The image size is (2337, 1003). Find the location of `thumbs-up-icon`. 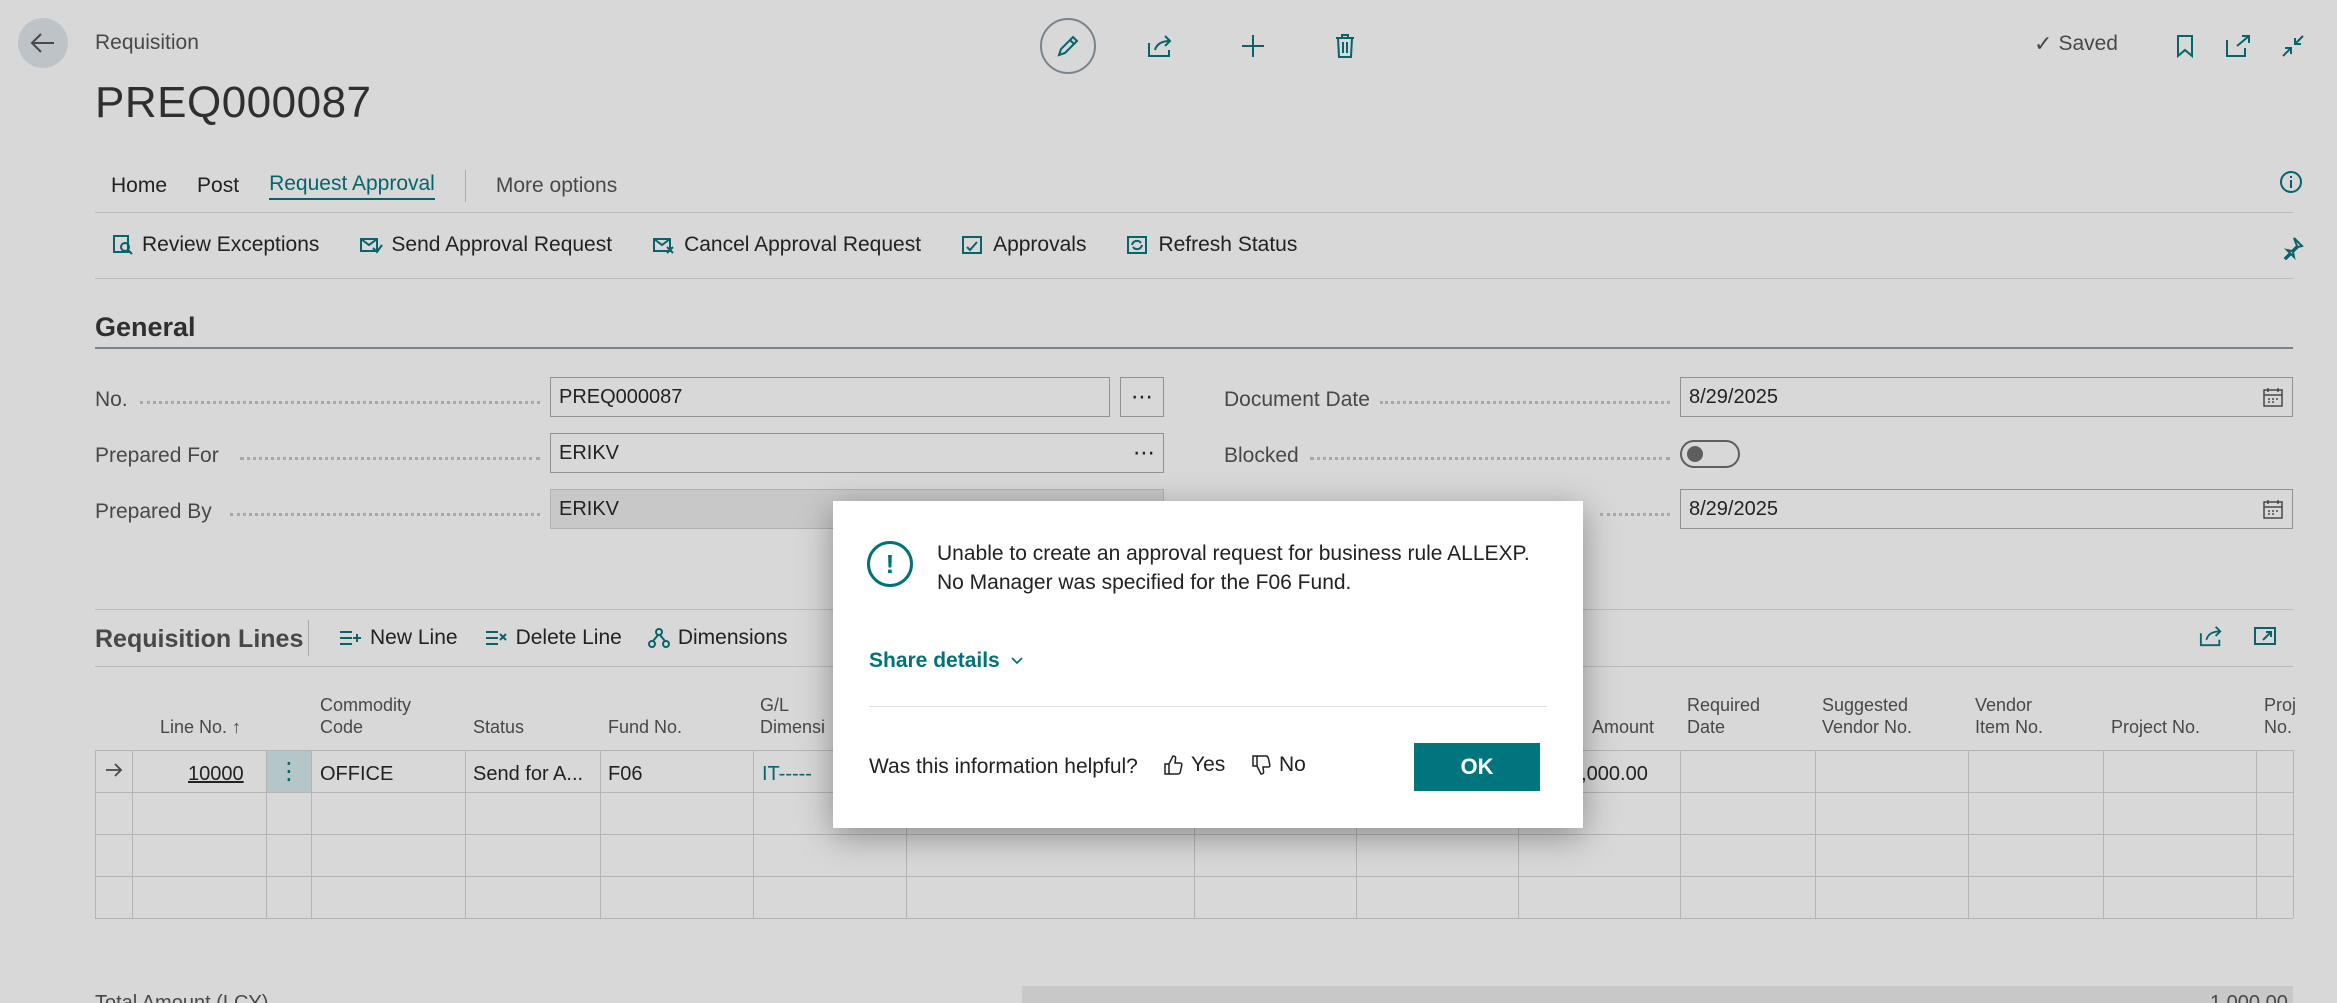

thumbs-up-icon is located at coordinates (1173, 765).